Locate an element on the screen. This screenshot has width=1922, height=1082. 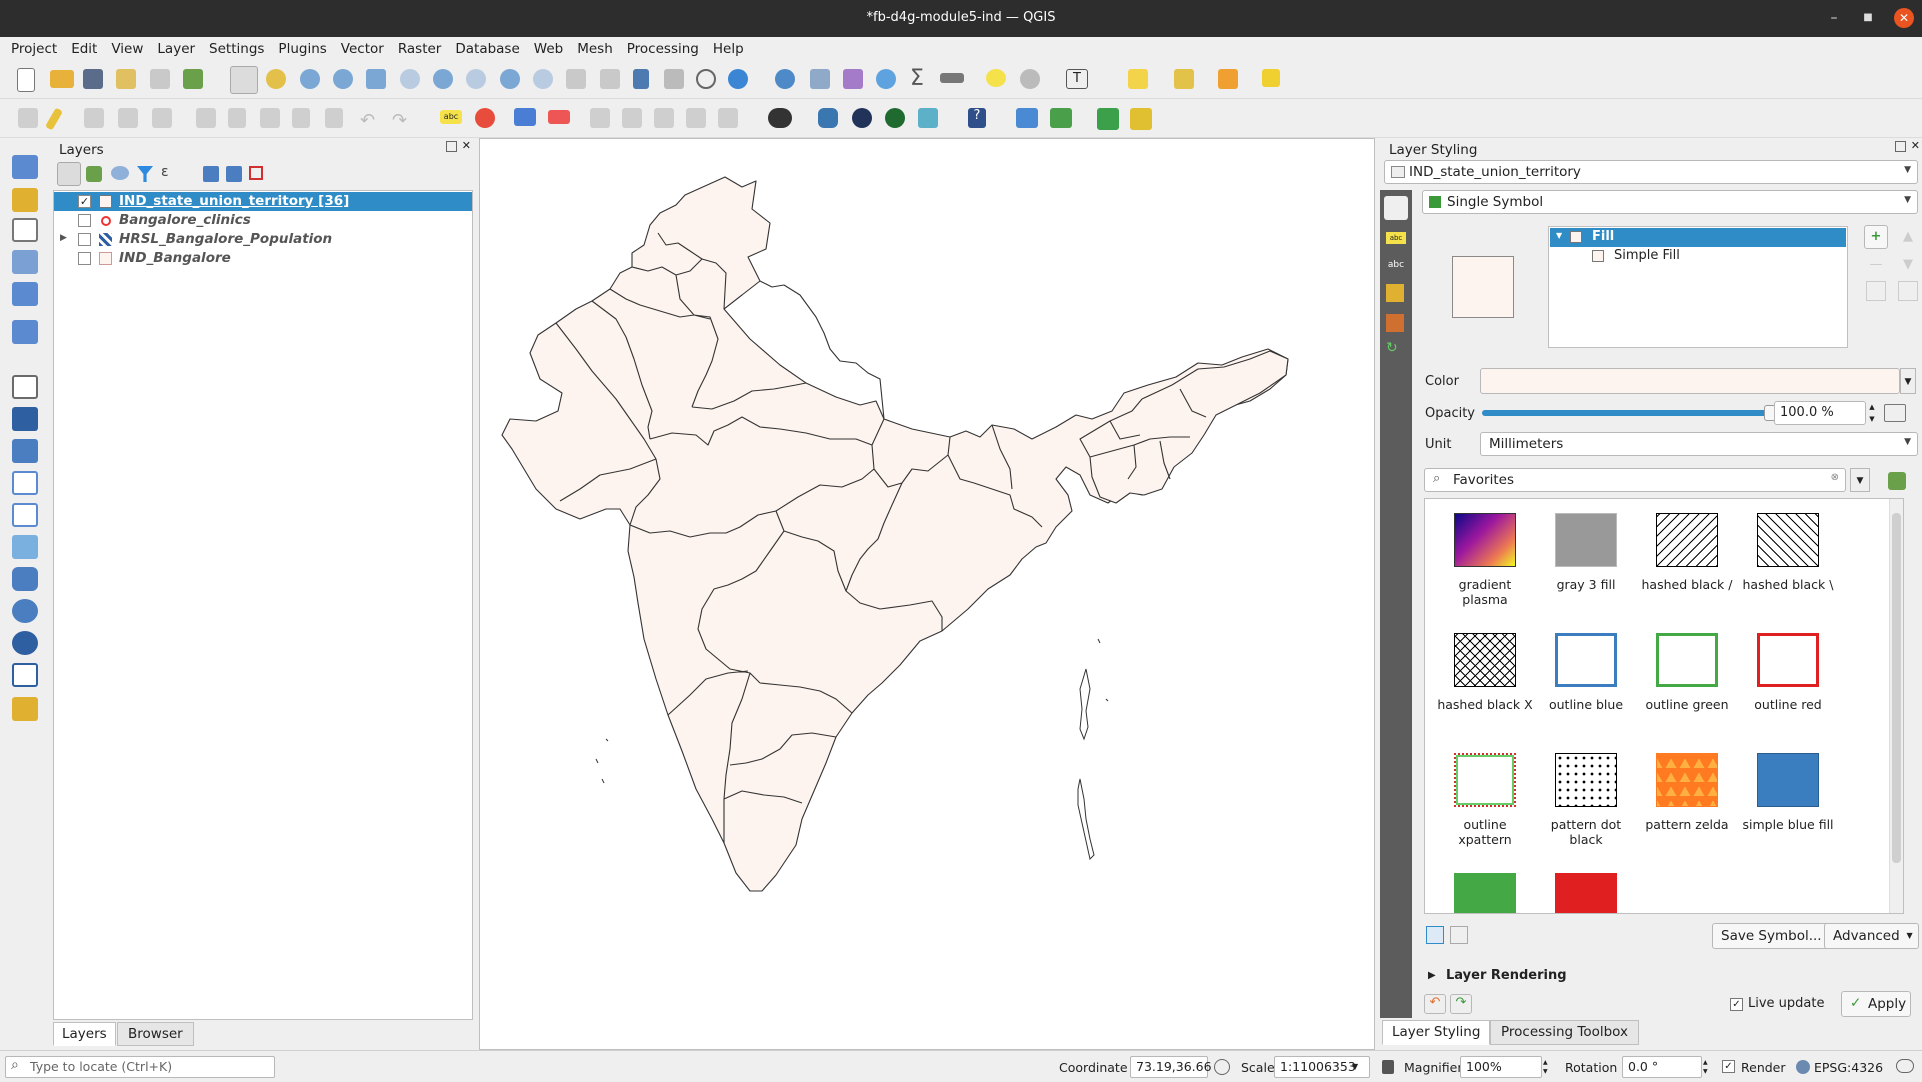
save-project-icon is located at coordinates (93, 79).